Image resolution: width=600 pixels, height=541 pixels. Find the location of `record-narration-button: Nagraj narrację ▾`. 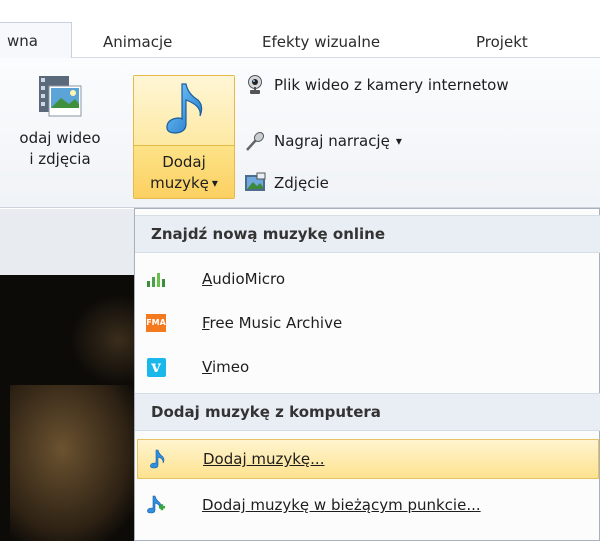

record-narration-button: Nagraj narrację ▾ is located at coordinates (323, 141).